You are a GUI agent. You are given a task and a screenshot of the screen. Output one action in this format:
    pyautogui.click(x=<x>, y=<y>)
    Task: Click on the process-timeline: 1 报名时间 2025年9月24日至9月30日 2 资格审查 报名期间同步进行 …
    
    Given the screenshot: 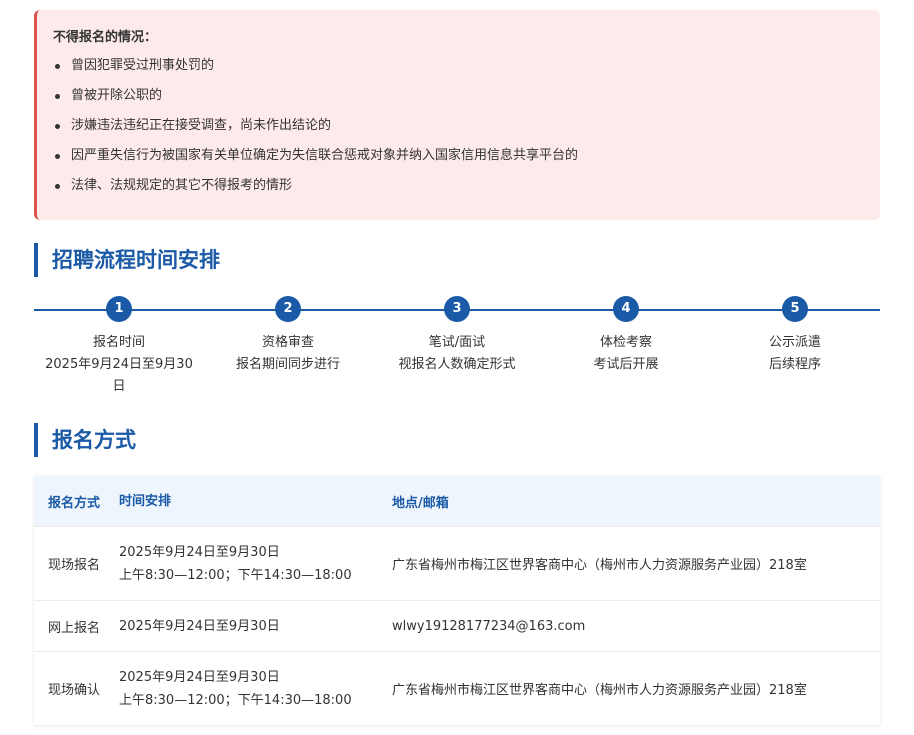 What is the action you would take?
    pyautogui.click(x=457, y=351)
    